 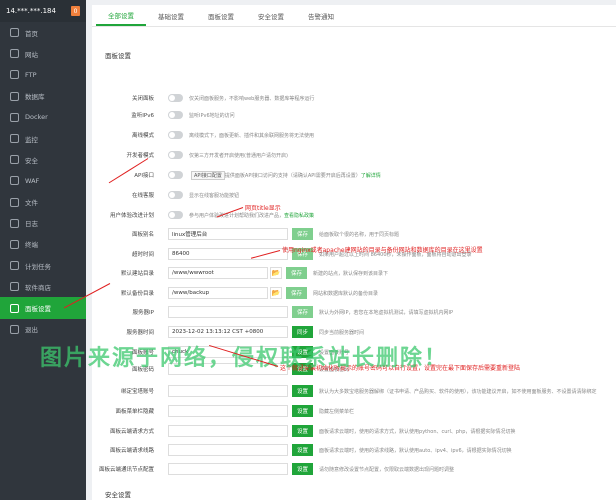 I want to click on server-ip: 14.***.***.184, so click(x=31, y=11).